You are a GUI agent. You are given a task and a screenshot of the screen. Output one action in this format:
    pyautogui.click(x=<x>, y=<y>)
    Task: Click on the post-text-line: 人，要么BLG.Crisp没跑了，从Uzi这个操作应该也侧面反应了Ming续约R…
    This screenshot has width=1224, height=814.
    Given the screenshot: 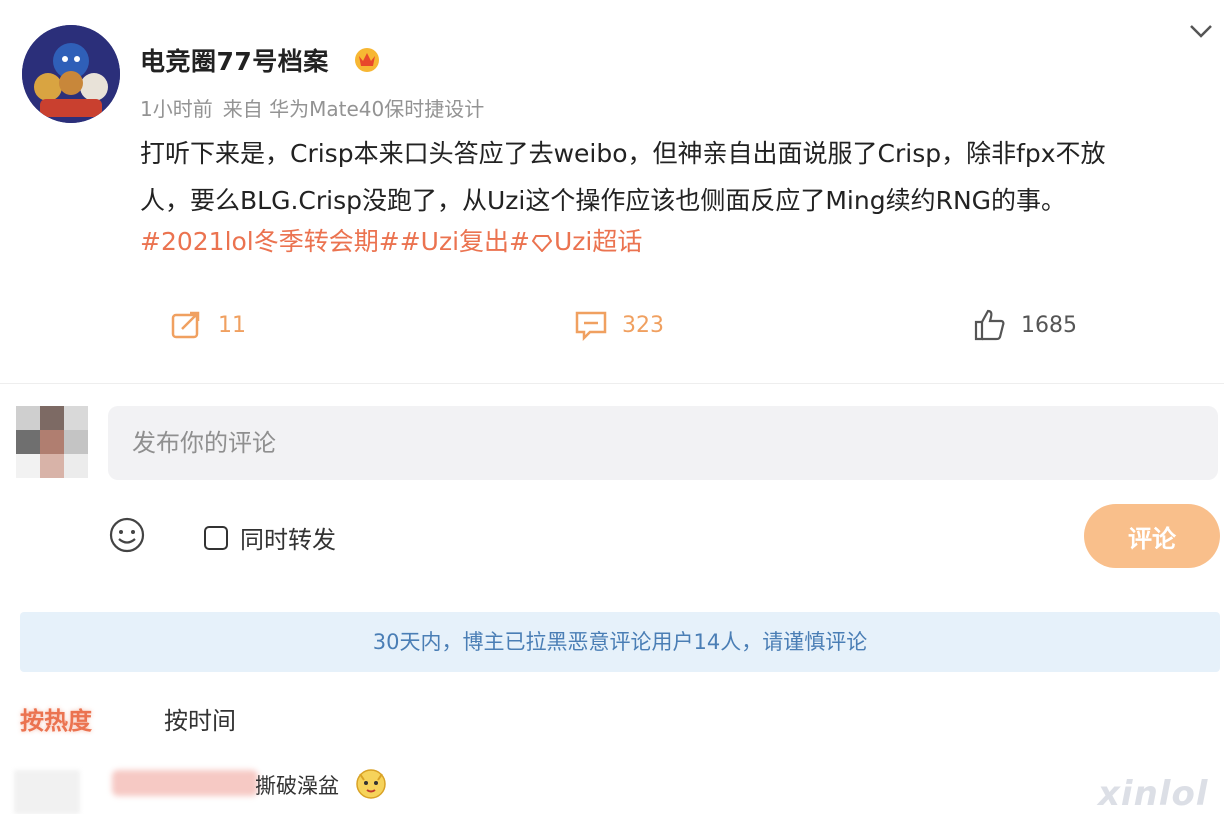 What is the action you would take?
    pyautogui.click(x=603, y=200)
    